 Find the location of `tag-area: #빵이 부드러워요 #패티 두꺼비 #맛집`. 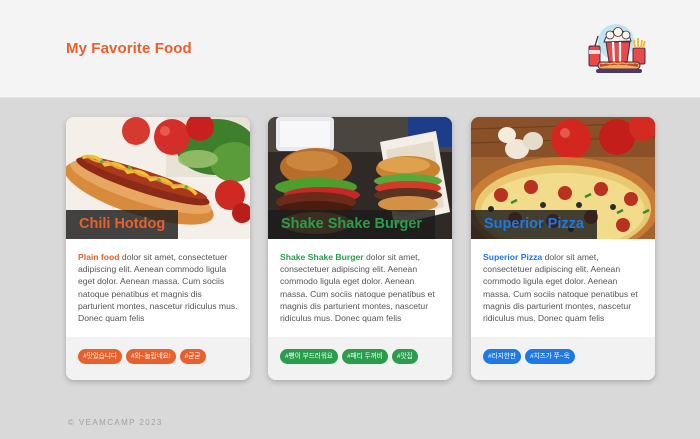

tag-area: #빵이 부드러워요 #패티 두꺼비 #맛집 is located at coordinates (360, 358).